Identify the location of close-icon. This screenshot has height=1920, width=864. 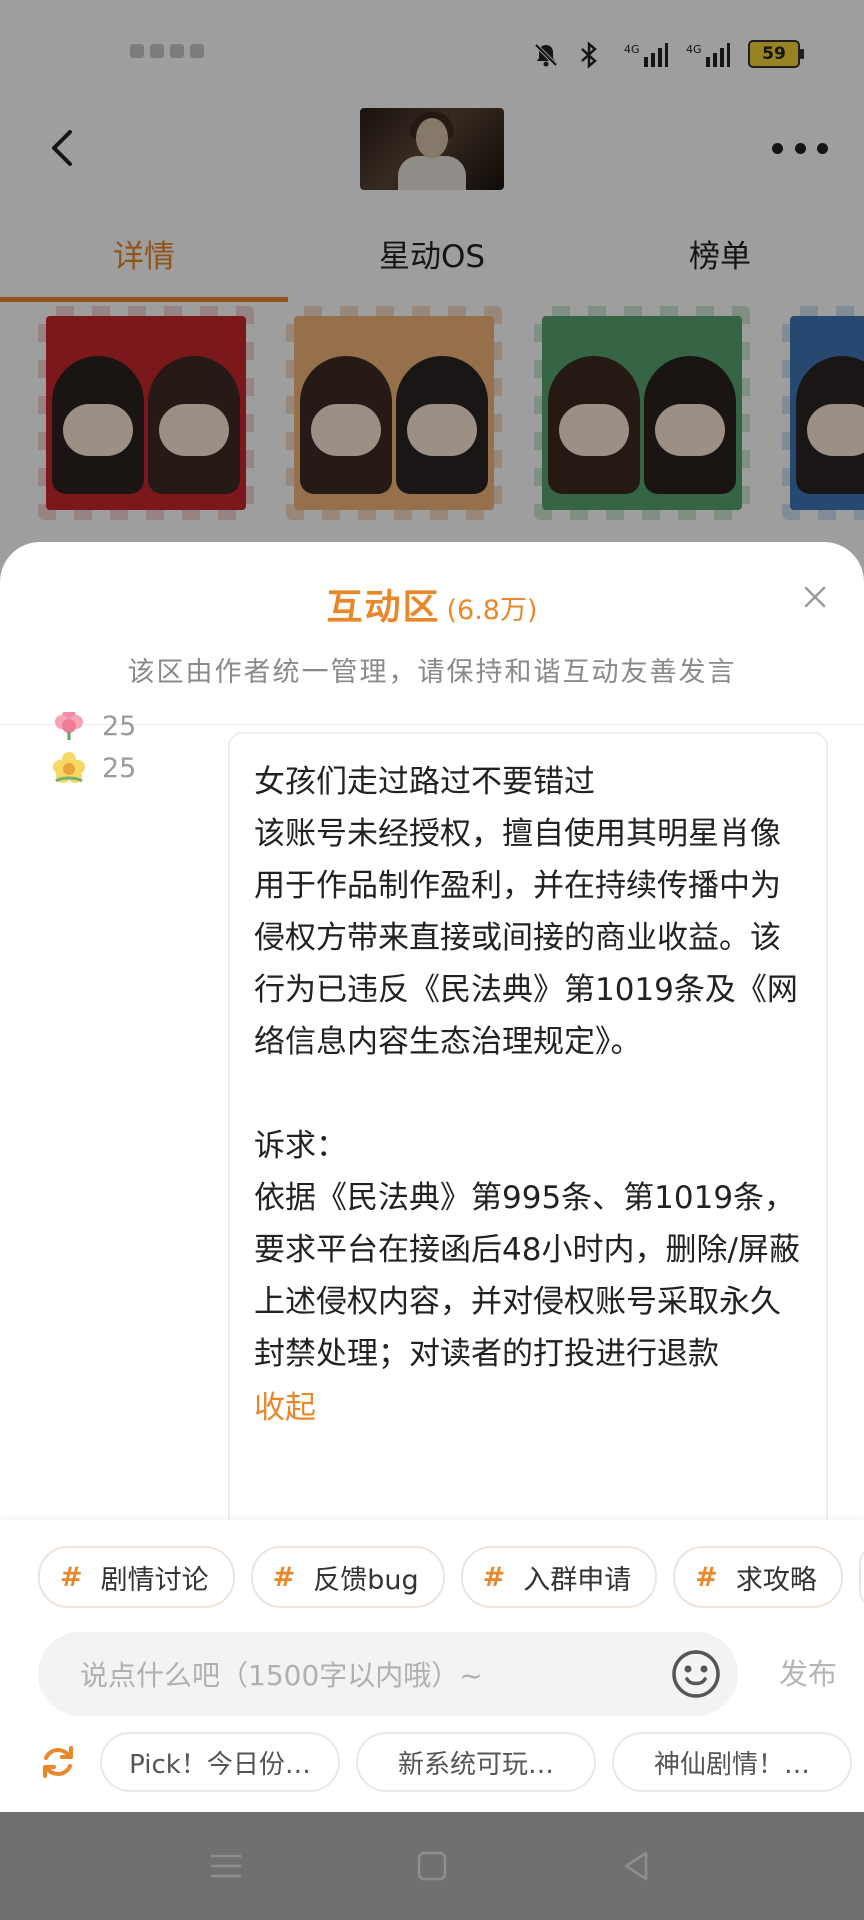
(815, 597).